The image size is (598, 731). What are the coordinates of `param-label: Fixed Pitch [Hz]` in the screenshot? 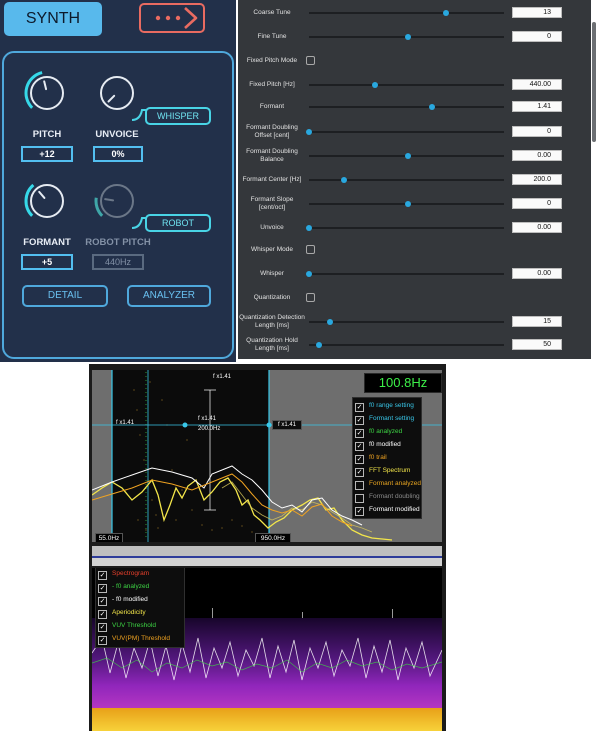 It's located at (272, 84).